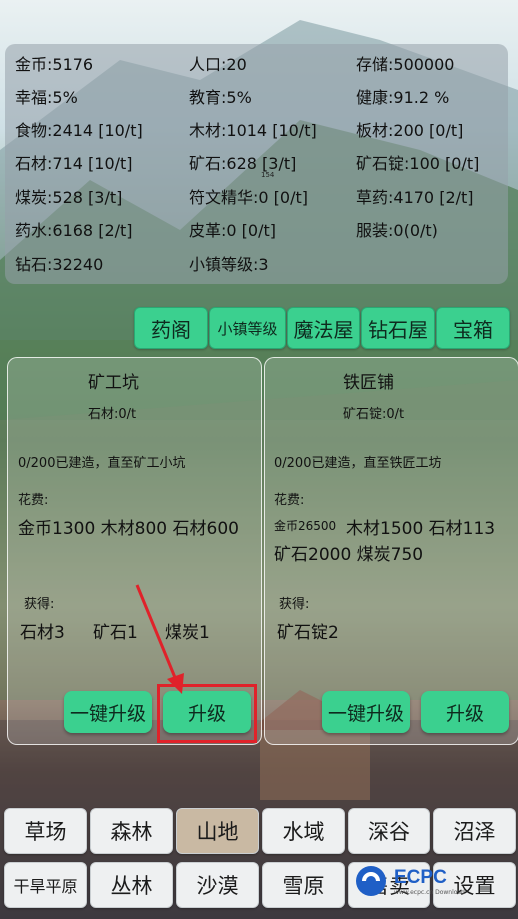  What do you see at coordinates (429, 892) in the screenshot?
I see `watermark-subtext: www.ecpc.cn Download` at bounding box center [429, 892].